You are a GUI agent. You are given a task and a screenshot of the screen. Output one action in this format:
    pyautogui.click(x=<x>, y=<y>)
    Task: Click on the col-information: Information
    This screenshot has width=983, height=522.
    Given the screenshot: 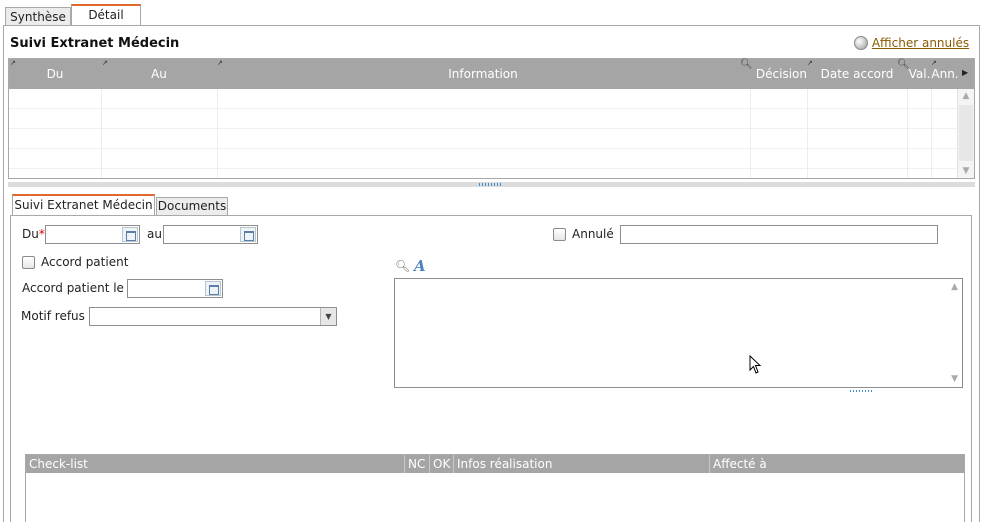 What is the action you would take?
    pyautogui.click(x=483, y=74)
    